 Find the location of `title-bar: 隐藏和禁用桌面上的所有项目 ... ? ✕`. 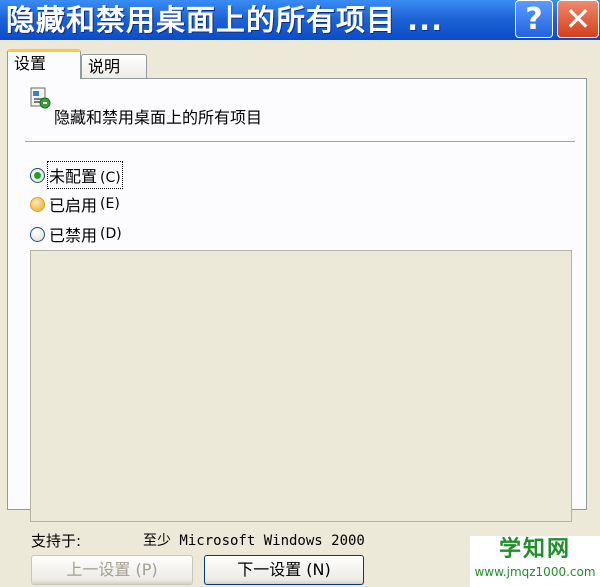

title-bar: 隐藏和禁用桌面上的所有项目 ... ? ✕ is located at coordinates (300, 20).